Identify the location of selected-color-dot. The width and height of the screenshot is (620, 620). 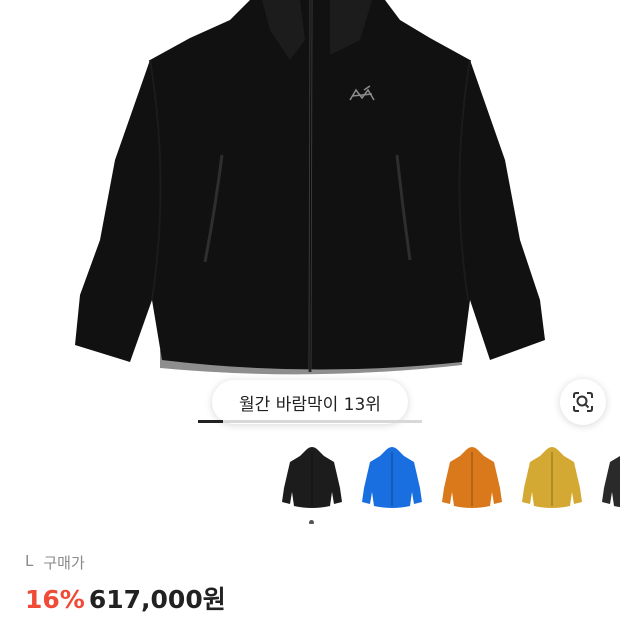
(311, 522).